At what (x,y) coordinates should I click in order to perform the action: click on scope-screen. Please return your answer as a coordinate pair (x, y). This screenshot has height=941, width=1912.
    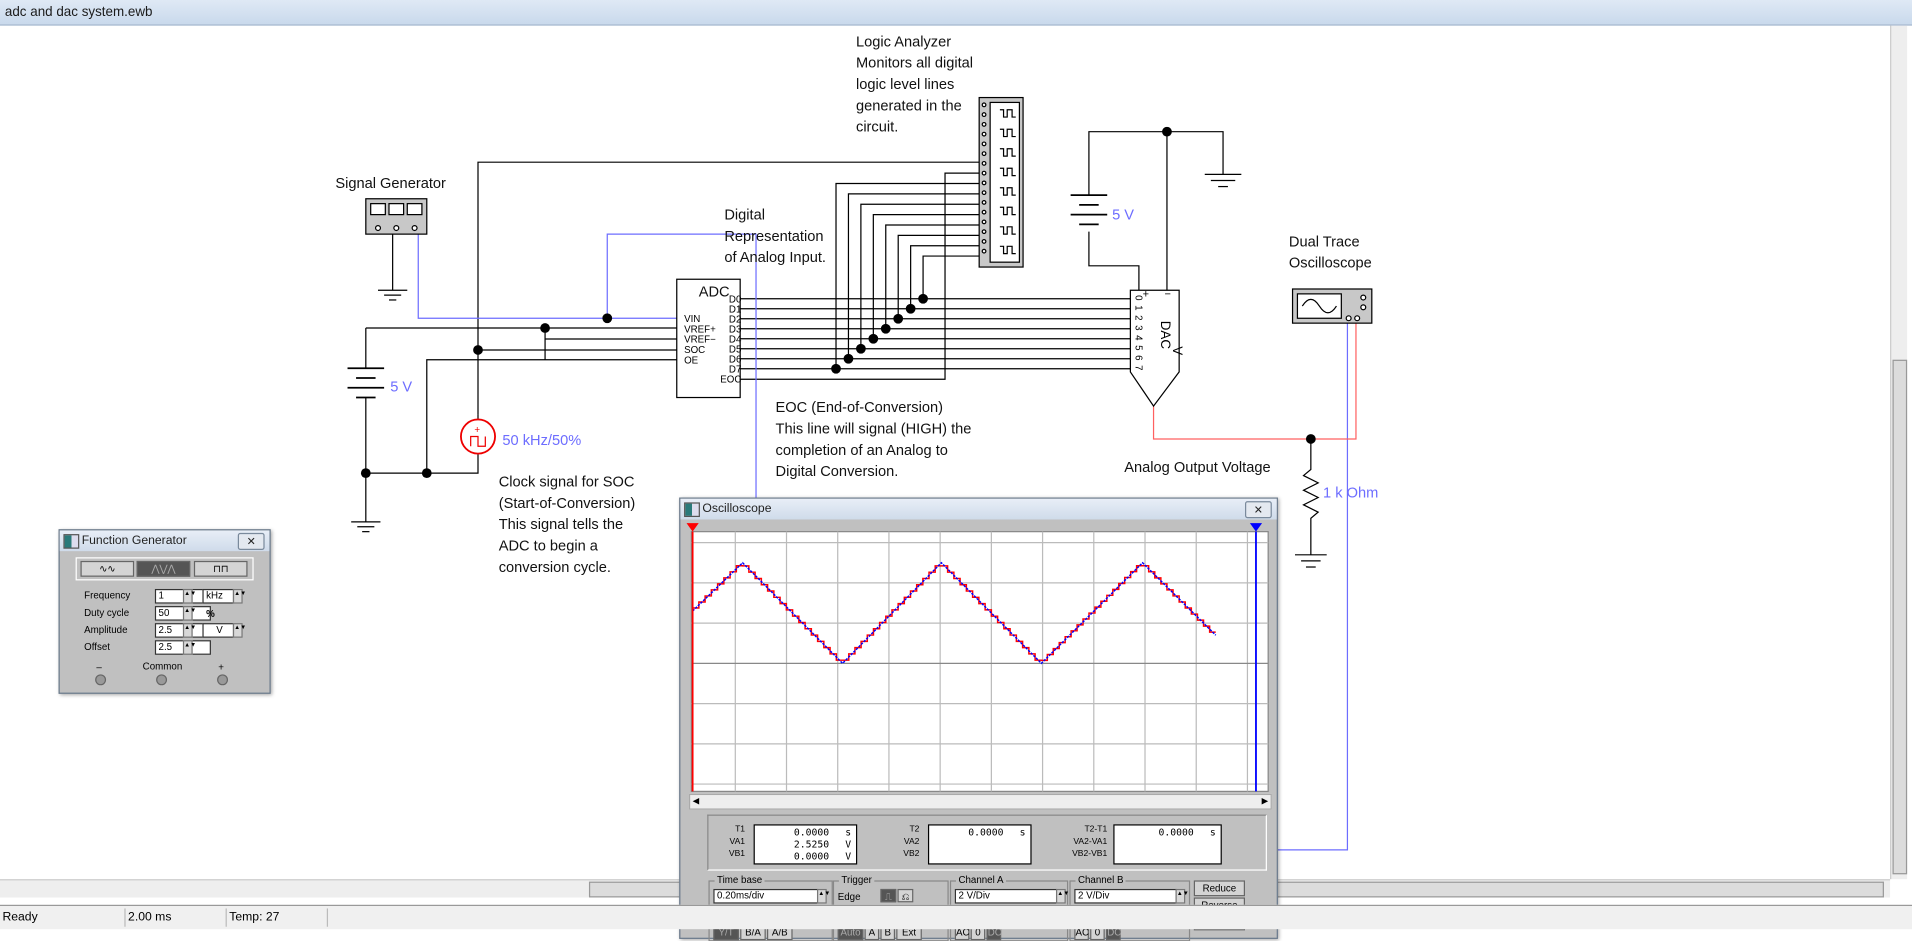
    Looking at the image, I should click on (979, 657).